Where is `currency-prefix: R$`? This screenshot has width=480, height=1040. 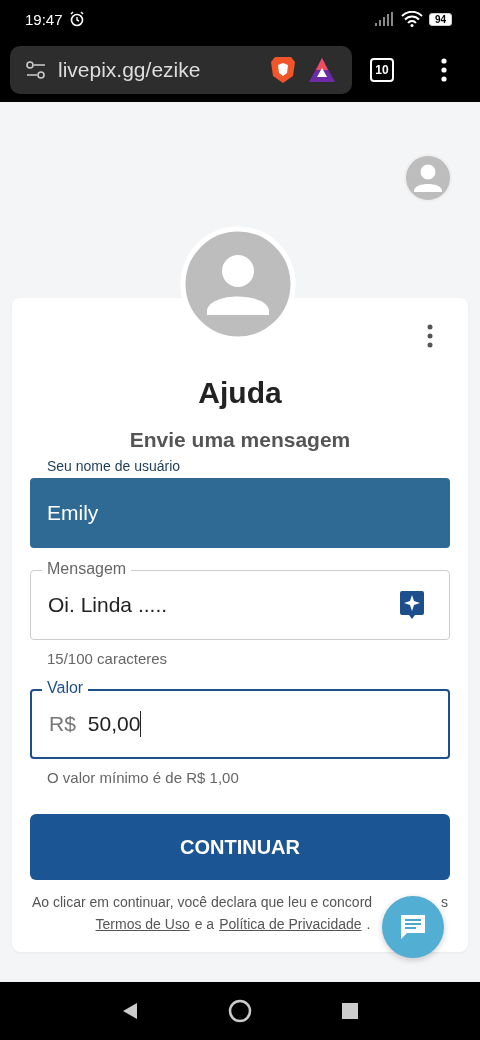
currency-prefix: R$ is located at coordinates (62, 724).